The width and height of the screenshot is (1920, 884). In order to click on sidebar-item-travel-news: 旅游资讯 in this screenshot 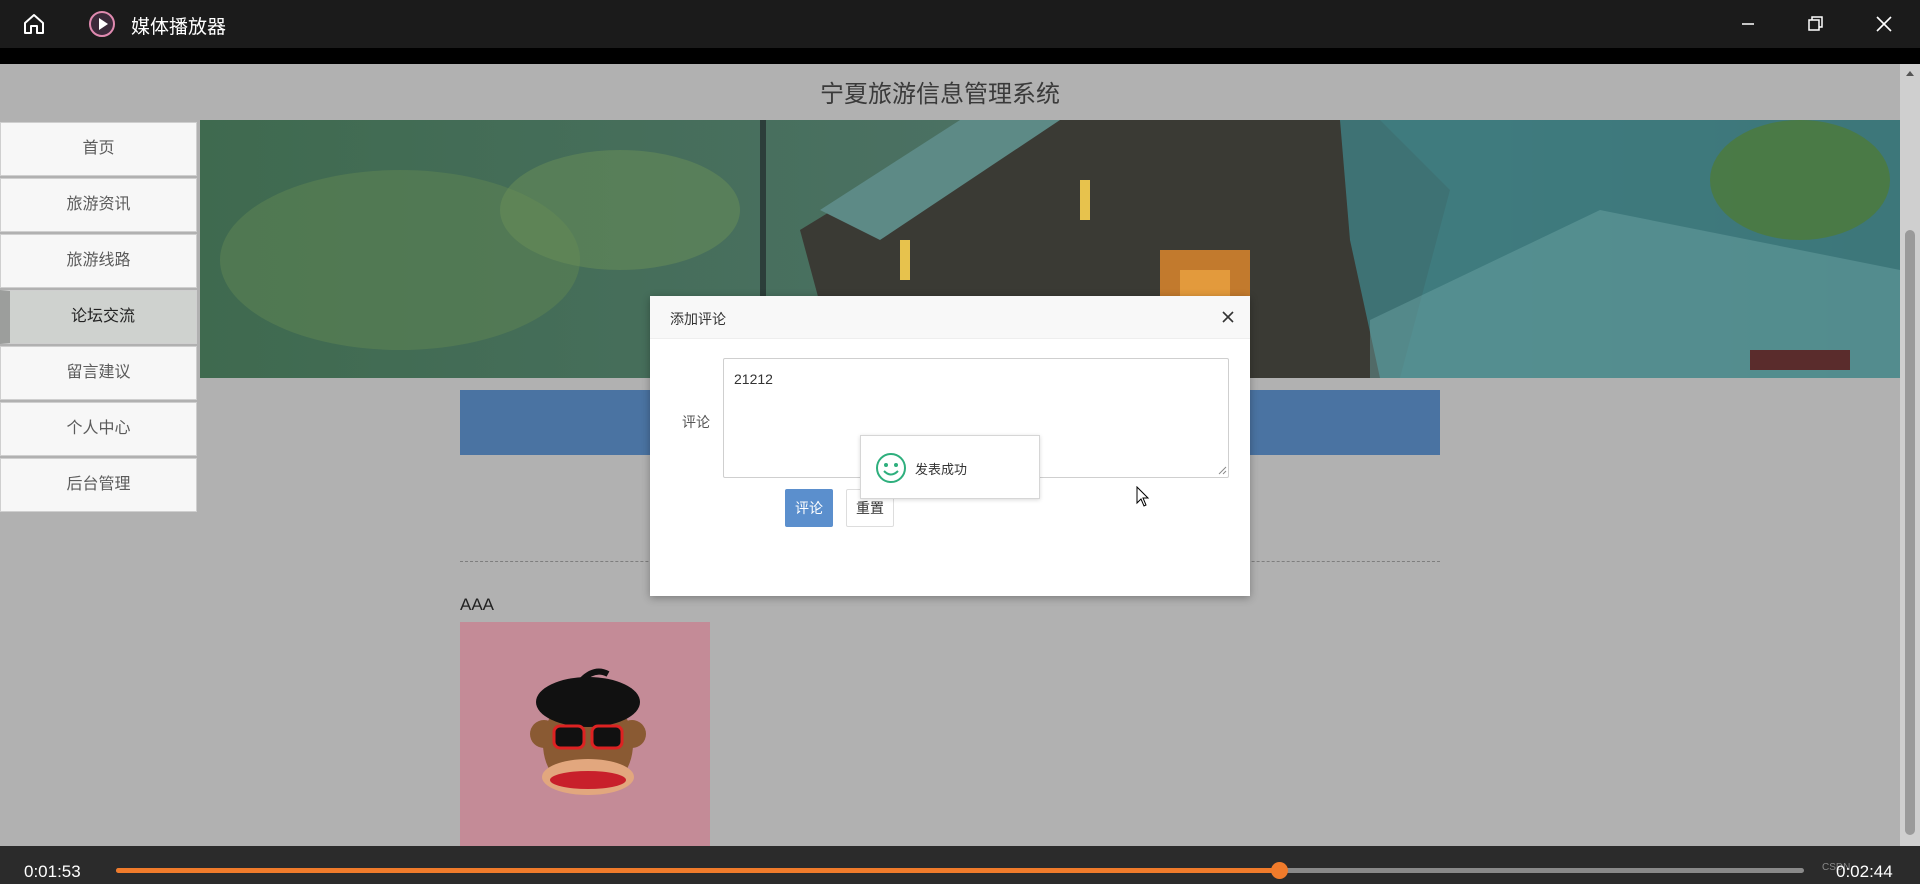, I will do `click(98, 205)`.